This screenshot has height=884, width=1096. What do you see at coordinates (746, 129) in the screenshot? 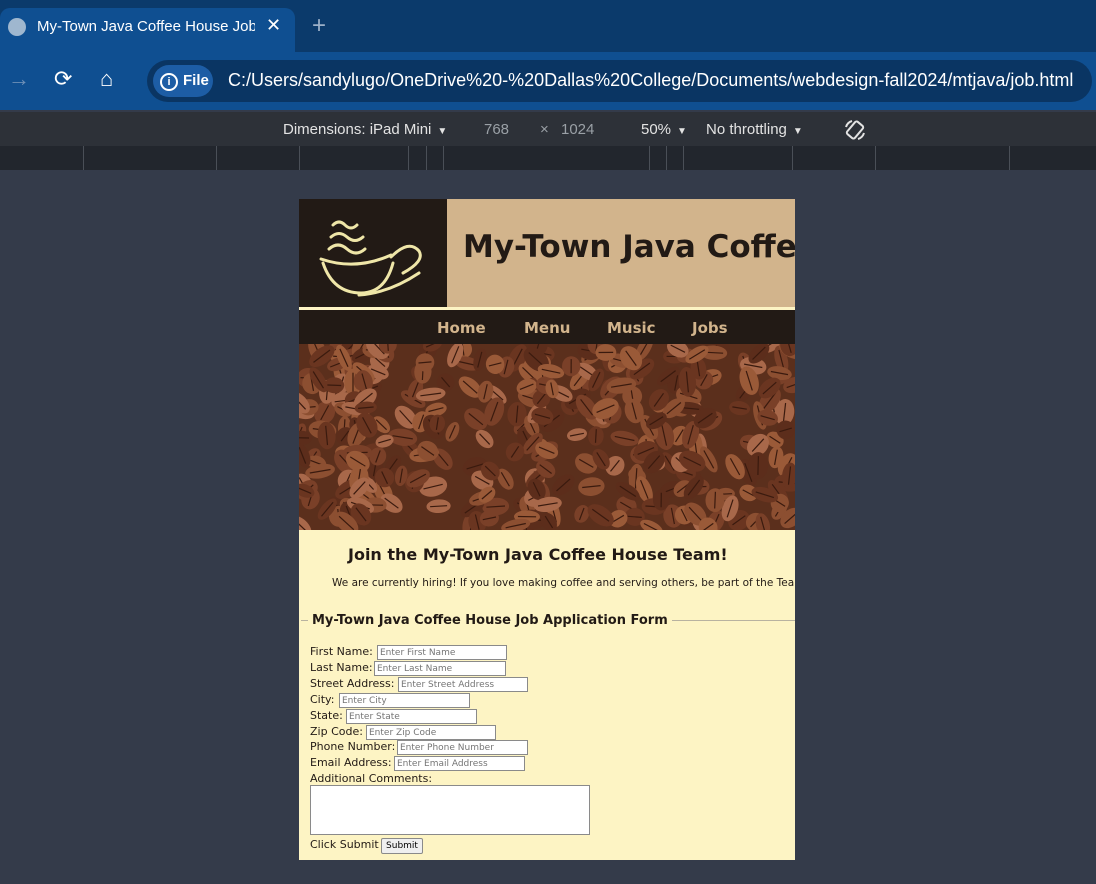
I see `throttling-label: No throttling` at bounding box center [746, 129].